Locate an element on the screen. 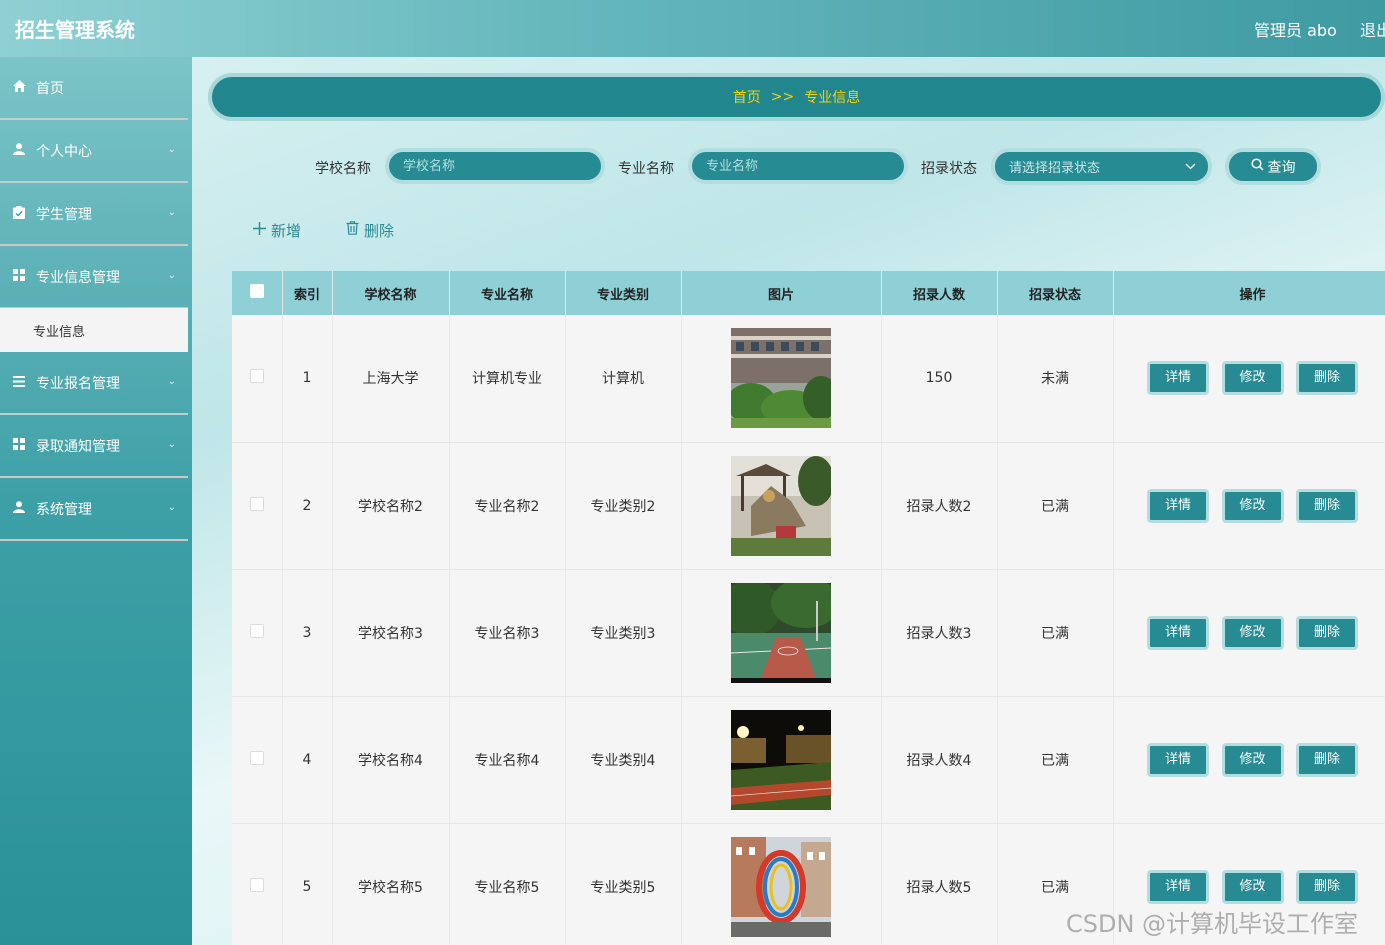  app-title: 招生管理系统 is located at coordinates (75, 30).